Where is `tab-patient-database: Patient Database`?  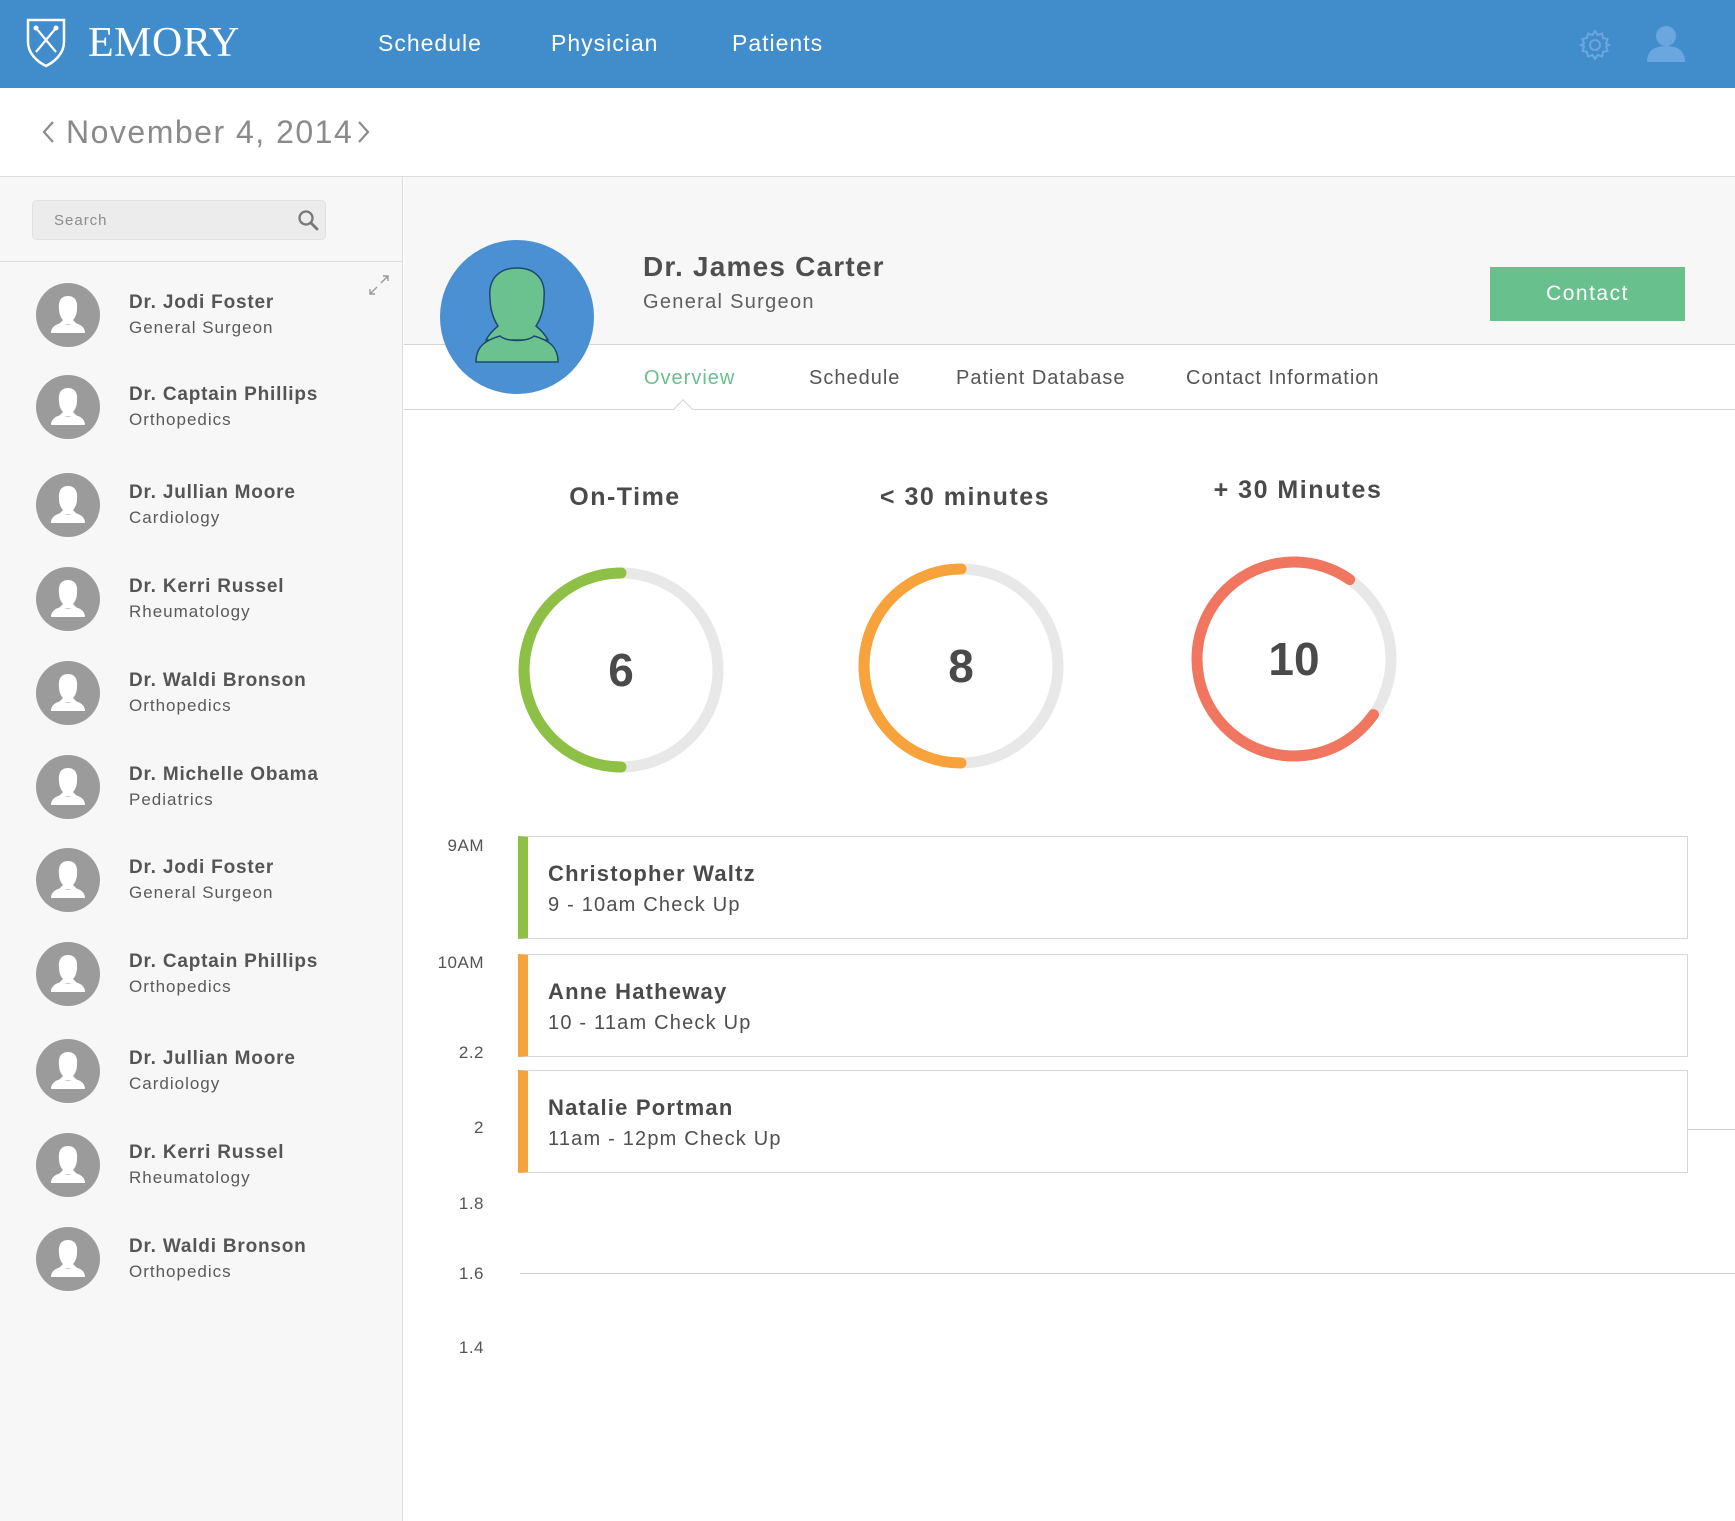
tab-patient-database: Patient Database is located at coordinates (1040, 378).